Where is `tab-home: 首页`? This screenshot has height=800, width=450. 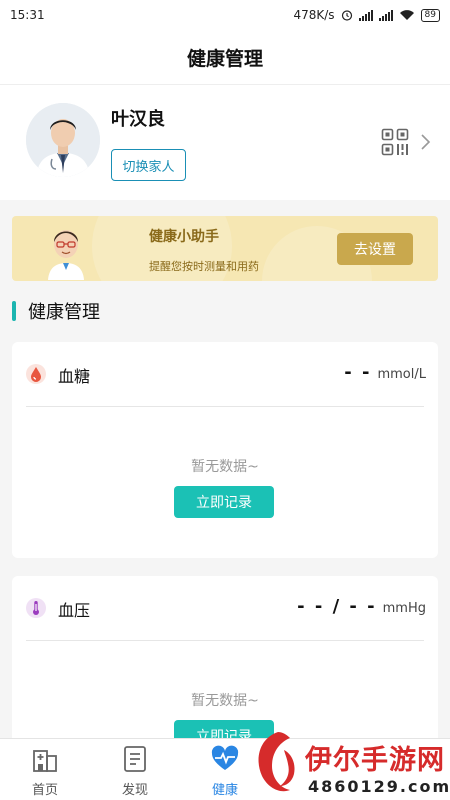
tab-home: 首页 is located at coordinates (45, 769).